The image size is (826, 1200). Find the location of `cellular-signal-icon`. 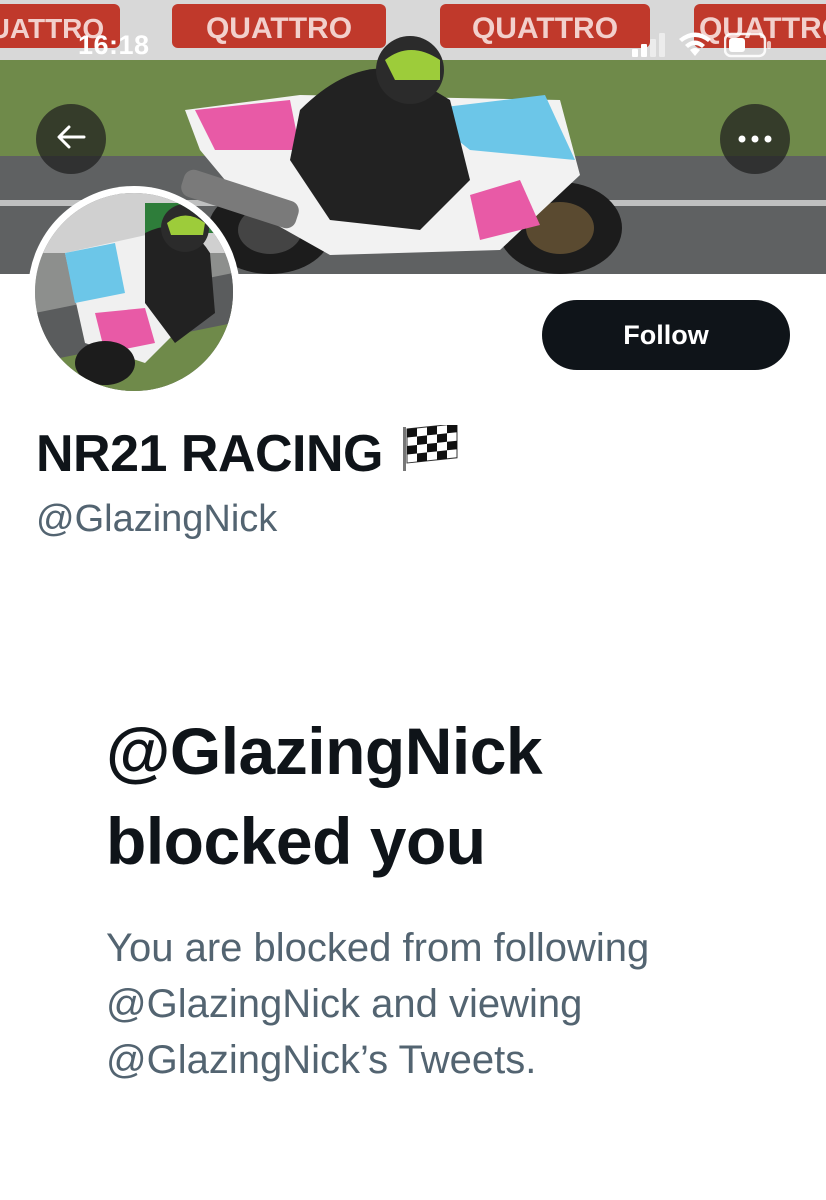

cellular-signal-icon is located at coordinates (649, 47).